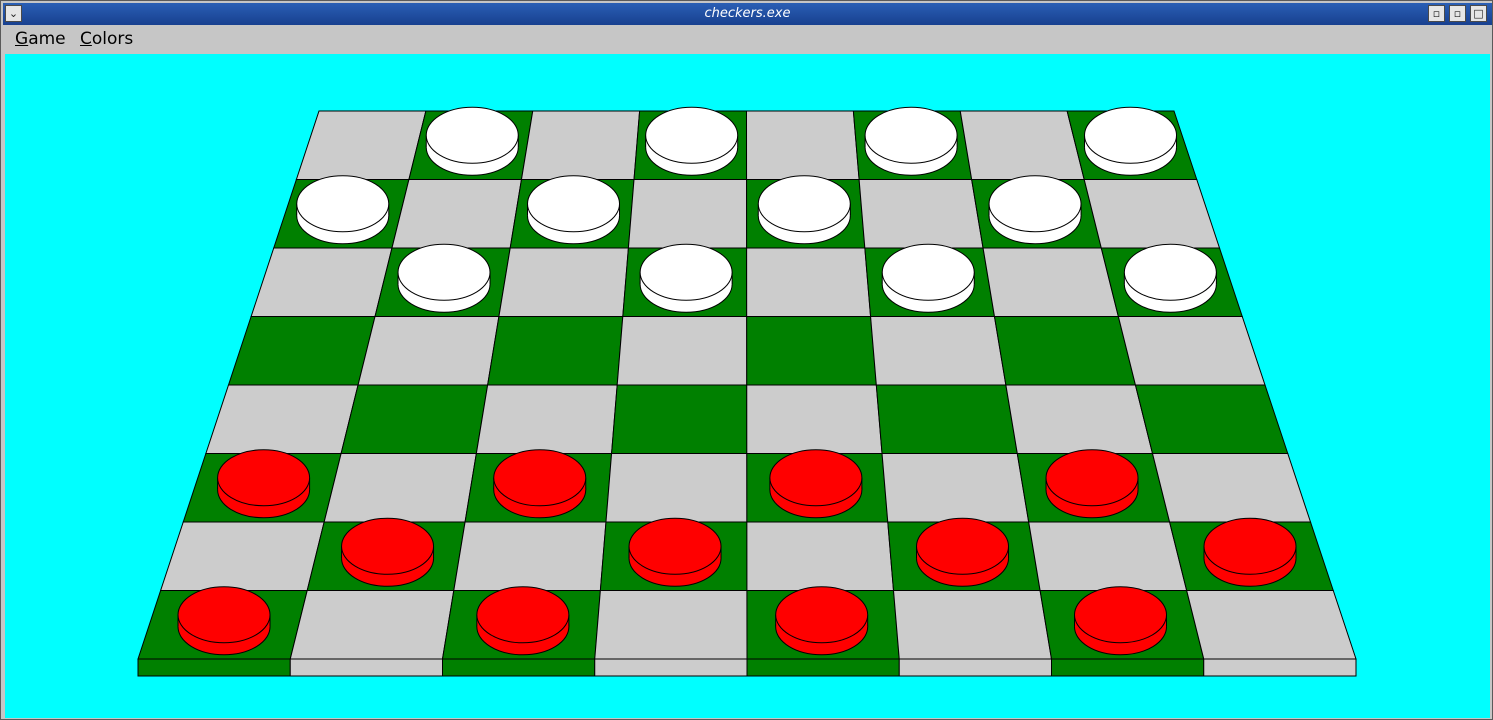  What do you see at coordinates (1457, 13) in the screenshot?
I see `restore-button: ▫` at bounding box center [1457, 13].